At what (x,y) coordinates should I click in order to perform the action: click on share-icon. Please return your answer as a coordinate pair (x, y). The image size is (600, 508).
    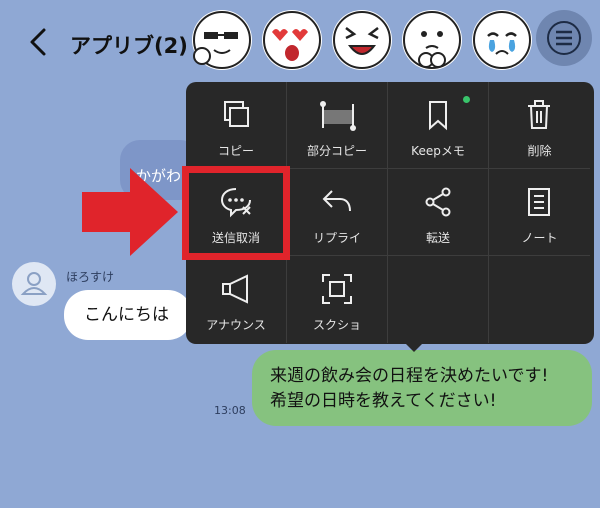
    Looking at the image, I should click on (438, 202).